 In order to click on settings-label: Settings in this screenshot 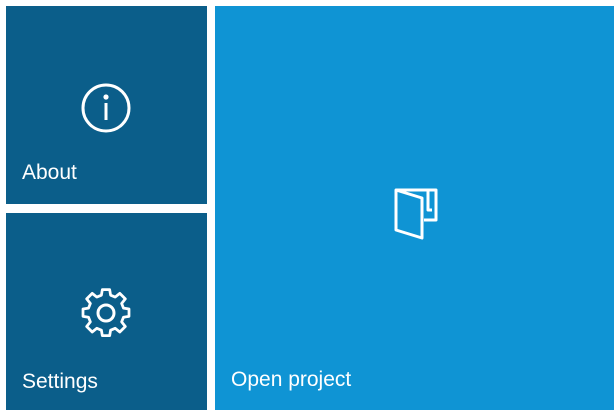, I will do `click(60, 381)`.